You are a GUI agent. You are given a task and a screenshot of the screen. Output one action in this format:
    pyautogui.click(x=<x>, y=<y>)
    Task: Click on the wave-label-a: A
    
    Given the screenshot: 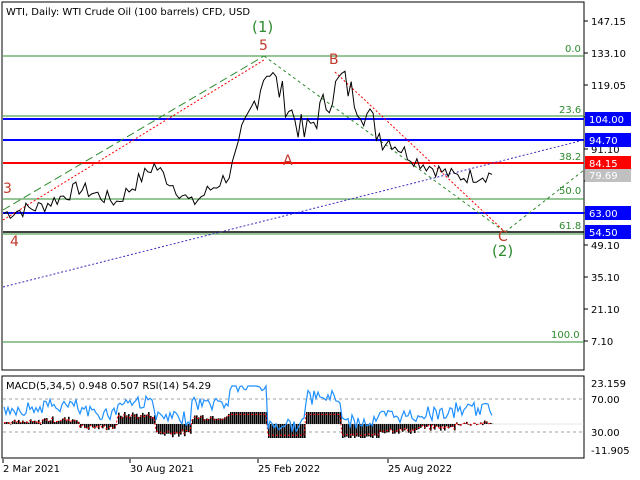 What is the action you would take?
    pyautogui.click(x=288, y=161)
    